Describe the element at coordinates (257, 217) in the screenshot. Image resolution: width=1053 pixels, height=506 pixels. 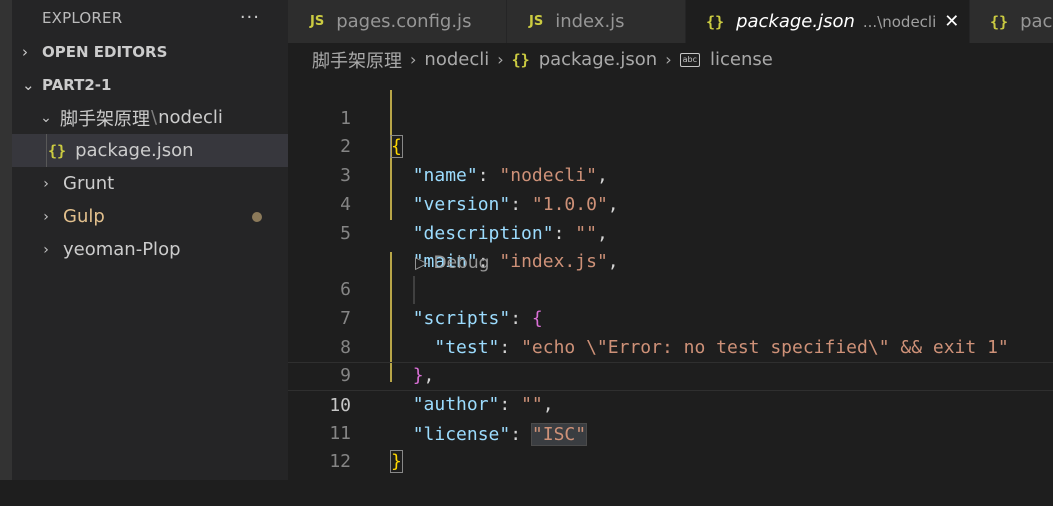
I see `modified-dot-icon` at that location.